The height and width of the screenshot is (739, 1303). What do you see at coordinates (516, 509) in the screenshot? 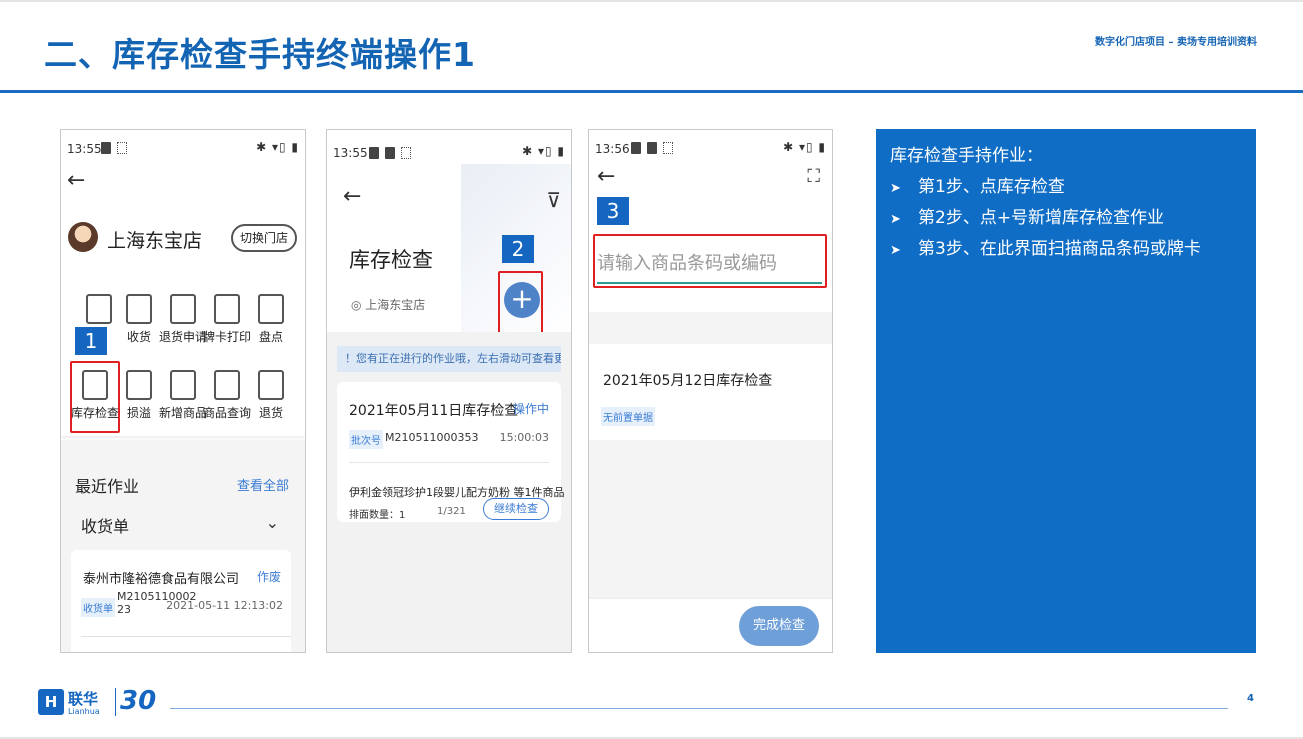
I see `continue-check-button: 继续检查` at bounding box center [516, 509].